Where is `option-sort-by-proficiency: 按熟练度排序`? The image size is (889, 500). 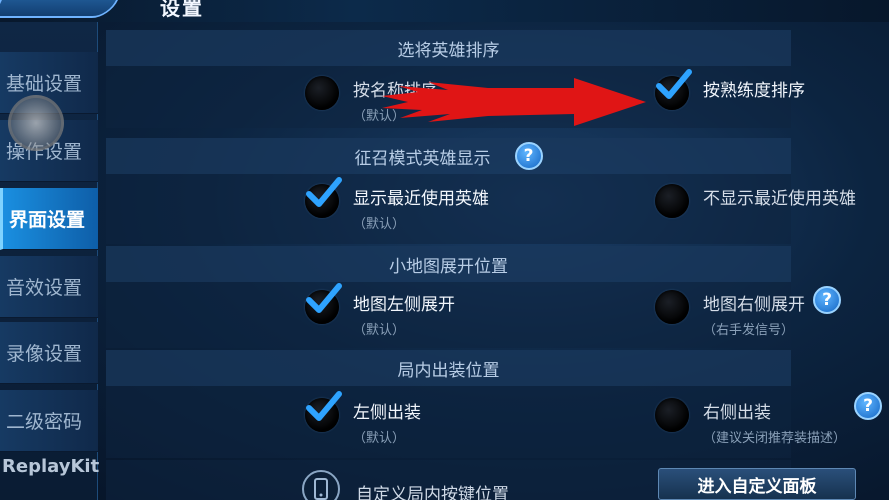
option-sort-by-proficiency: 按熟练度排序 is located at coordinates (730, 89).